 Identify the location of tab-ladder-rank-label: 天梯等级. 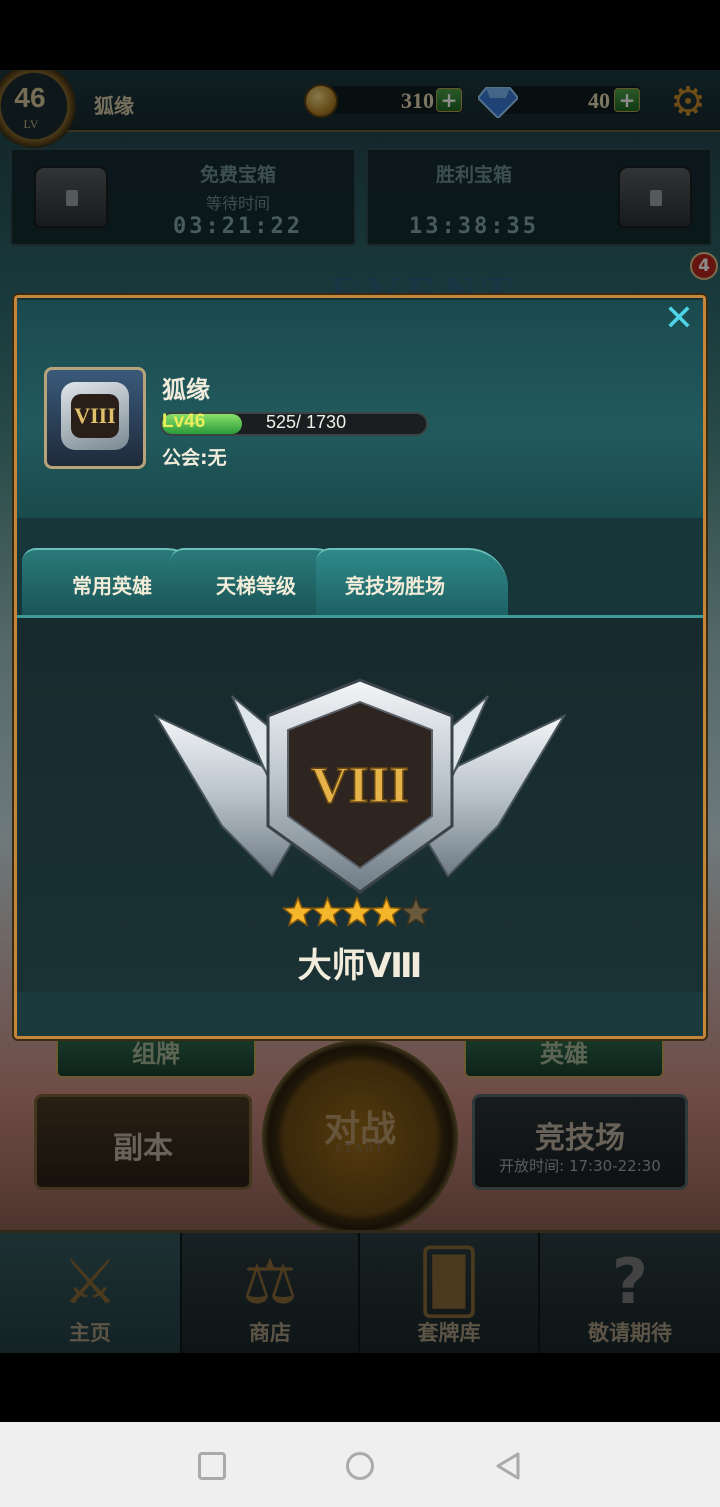
(256, 586).